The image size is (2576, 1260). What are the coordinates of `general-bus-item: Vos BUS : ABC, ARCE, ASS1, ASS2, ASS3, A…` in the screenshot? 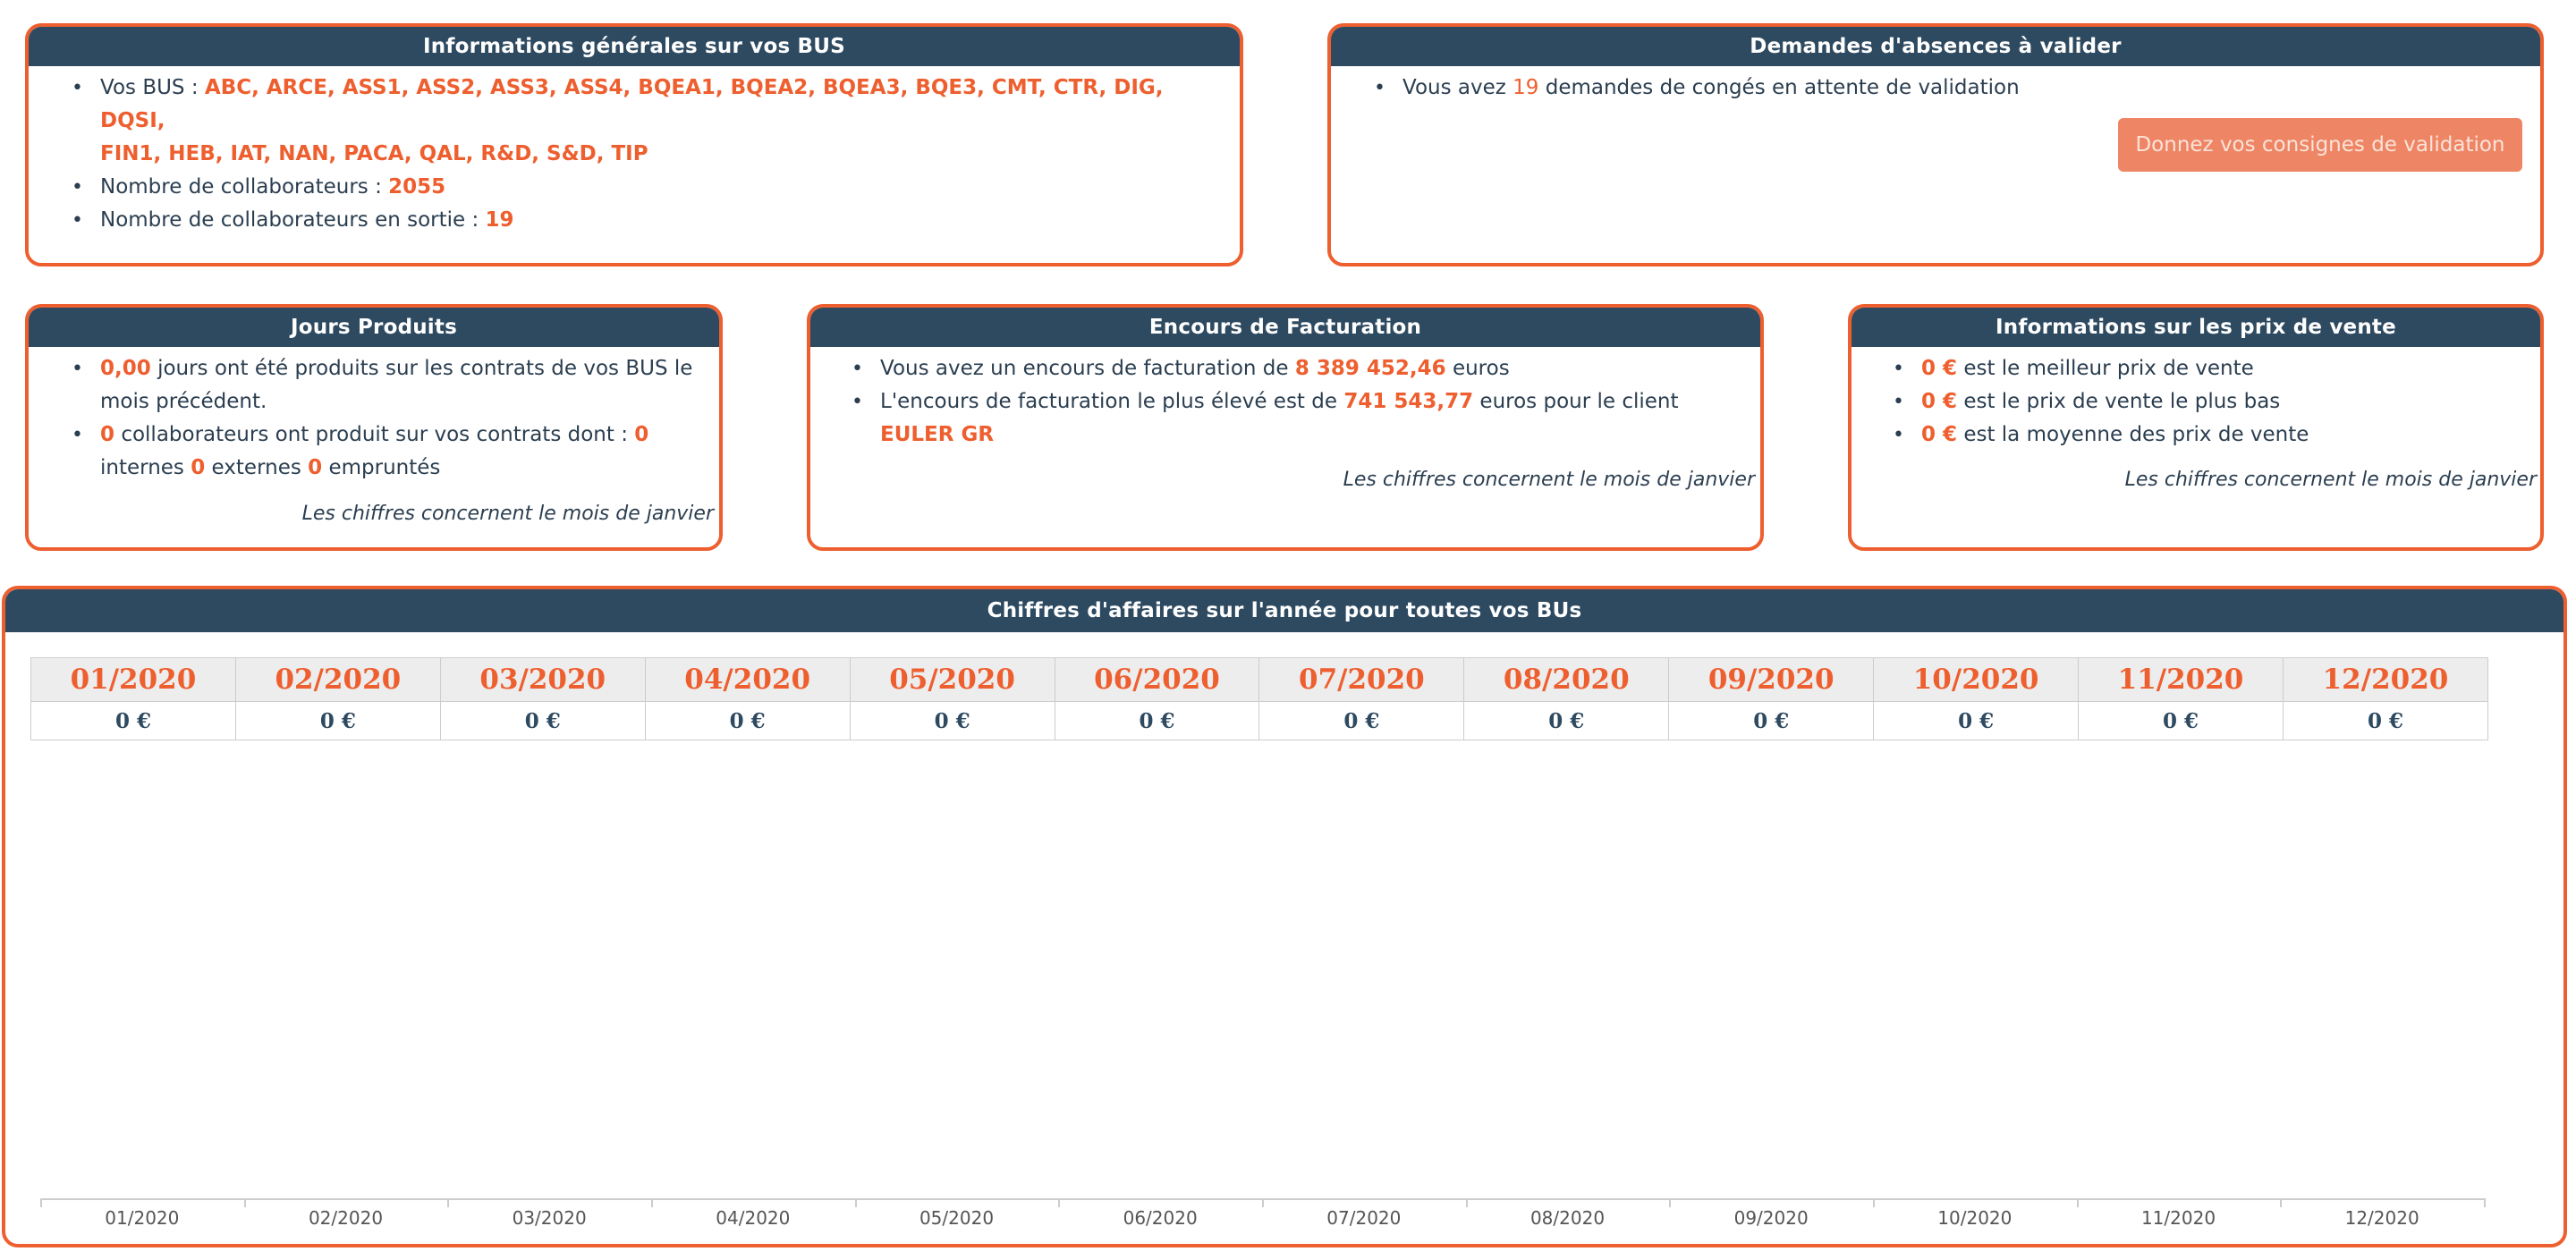 It's located at (649, 121).